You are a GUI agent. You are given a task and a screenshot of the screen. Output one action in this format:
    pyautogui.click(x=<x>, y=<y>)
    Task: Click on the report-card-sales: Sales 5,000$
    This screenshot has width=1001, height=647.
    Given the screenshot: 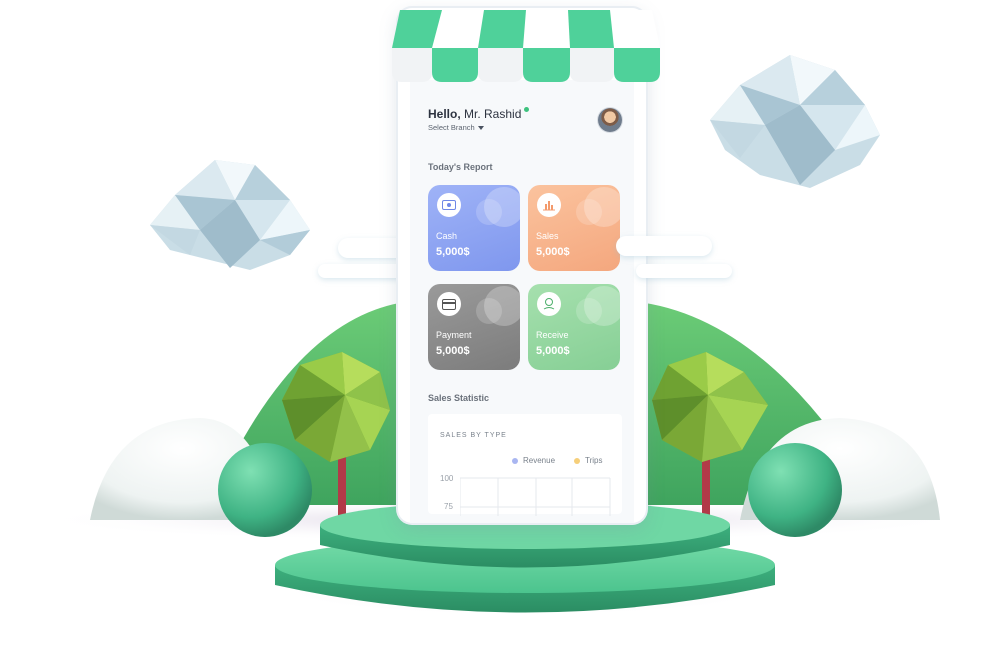 What is the action you would take?
    pyautogui.click(x=574, y=228)
    